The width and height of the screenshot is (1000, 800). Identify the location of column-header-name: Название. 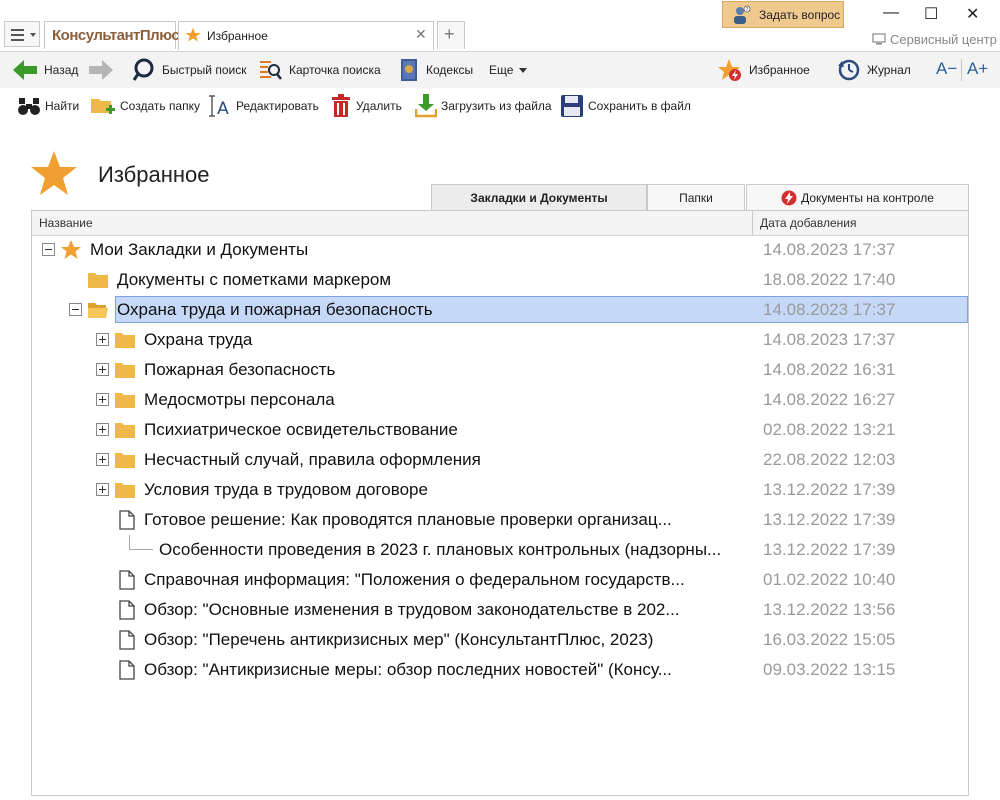
(66, 223).